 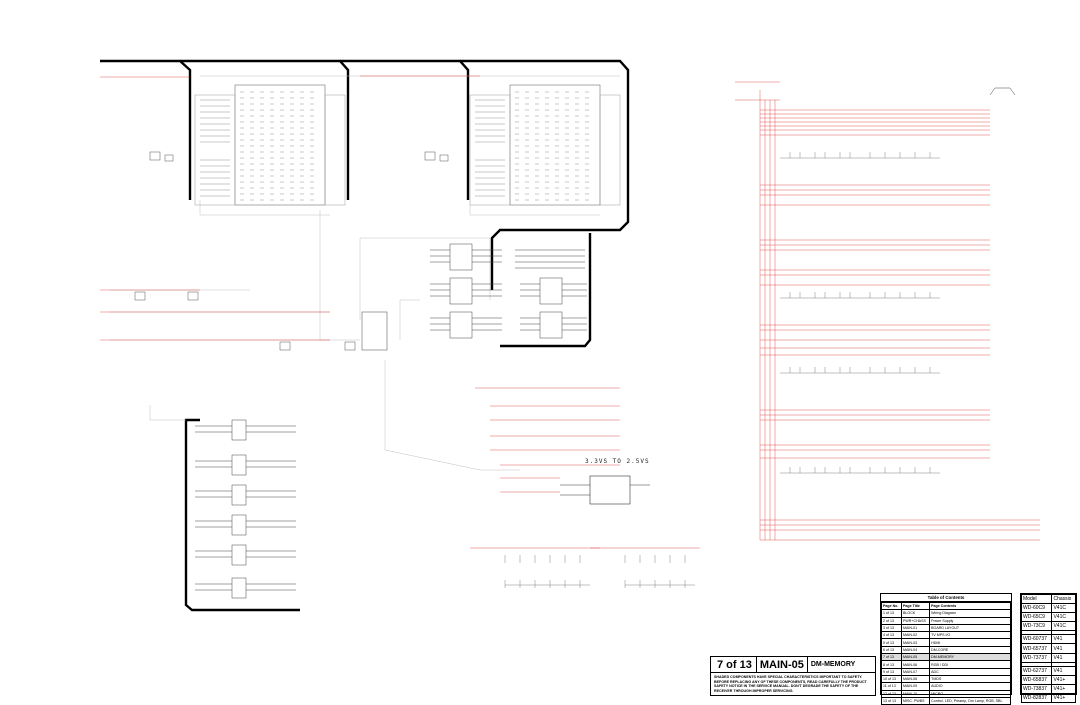 What do you see at coordinates (291, 251) in the screenshot?
I see `passive-components` at bounding box center [291, 251].